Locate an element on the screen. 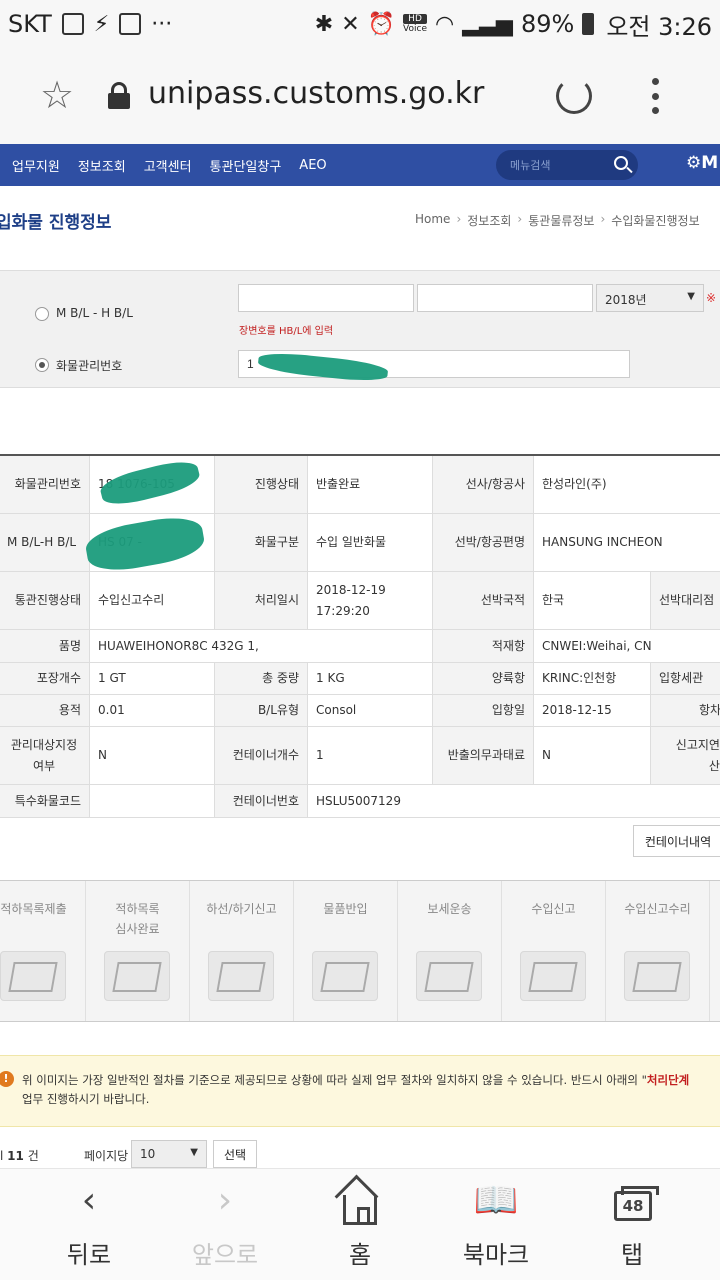 This screenshot has width=720, height=1280. my-menu-button: ⚙M is located at coordinates (702, 163).